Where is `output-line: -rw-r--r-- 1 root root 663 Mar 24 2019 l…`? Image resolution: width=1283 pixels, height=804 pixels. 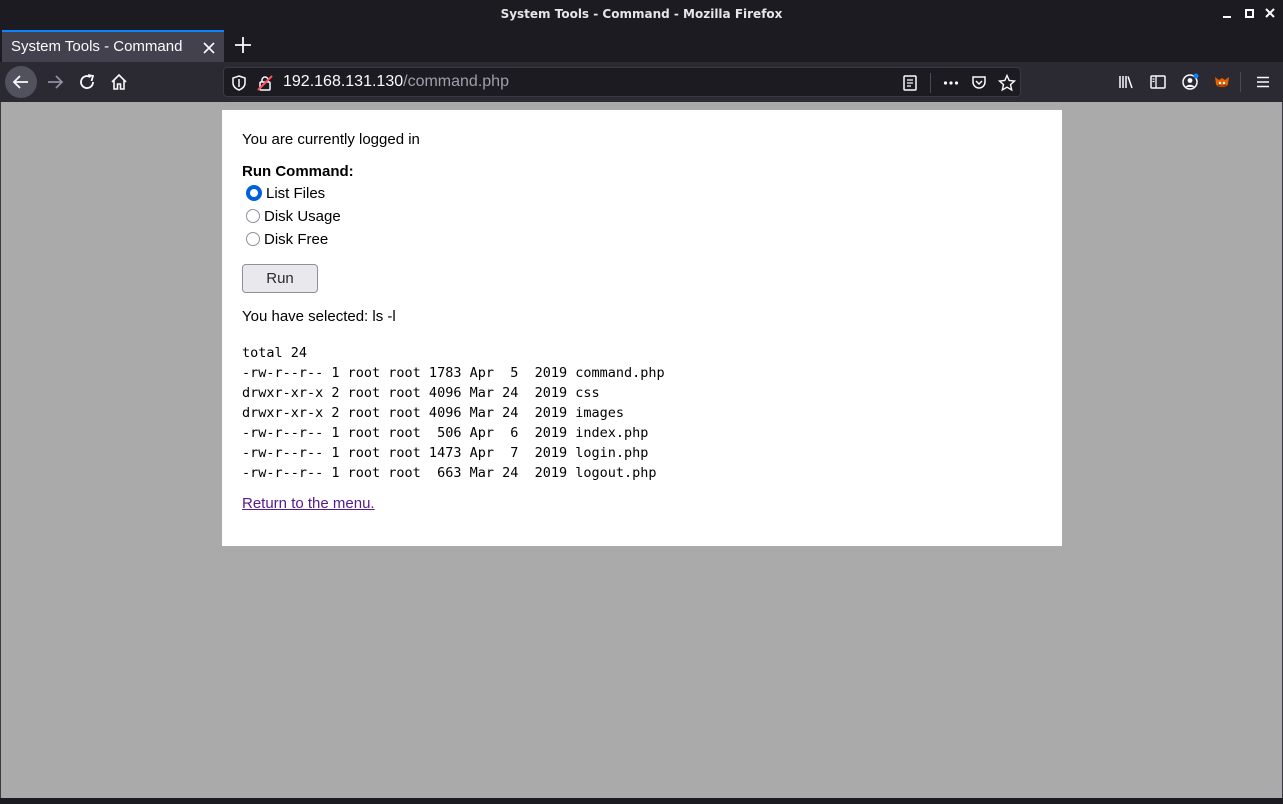 output-line: -rw-r--r-- 1 root root 663 Mar 24 2019 l… is located at coordinates (449, 473).